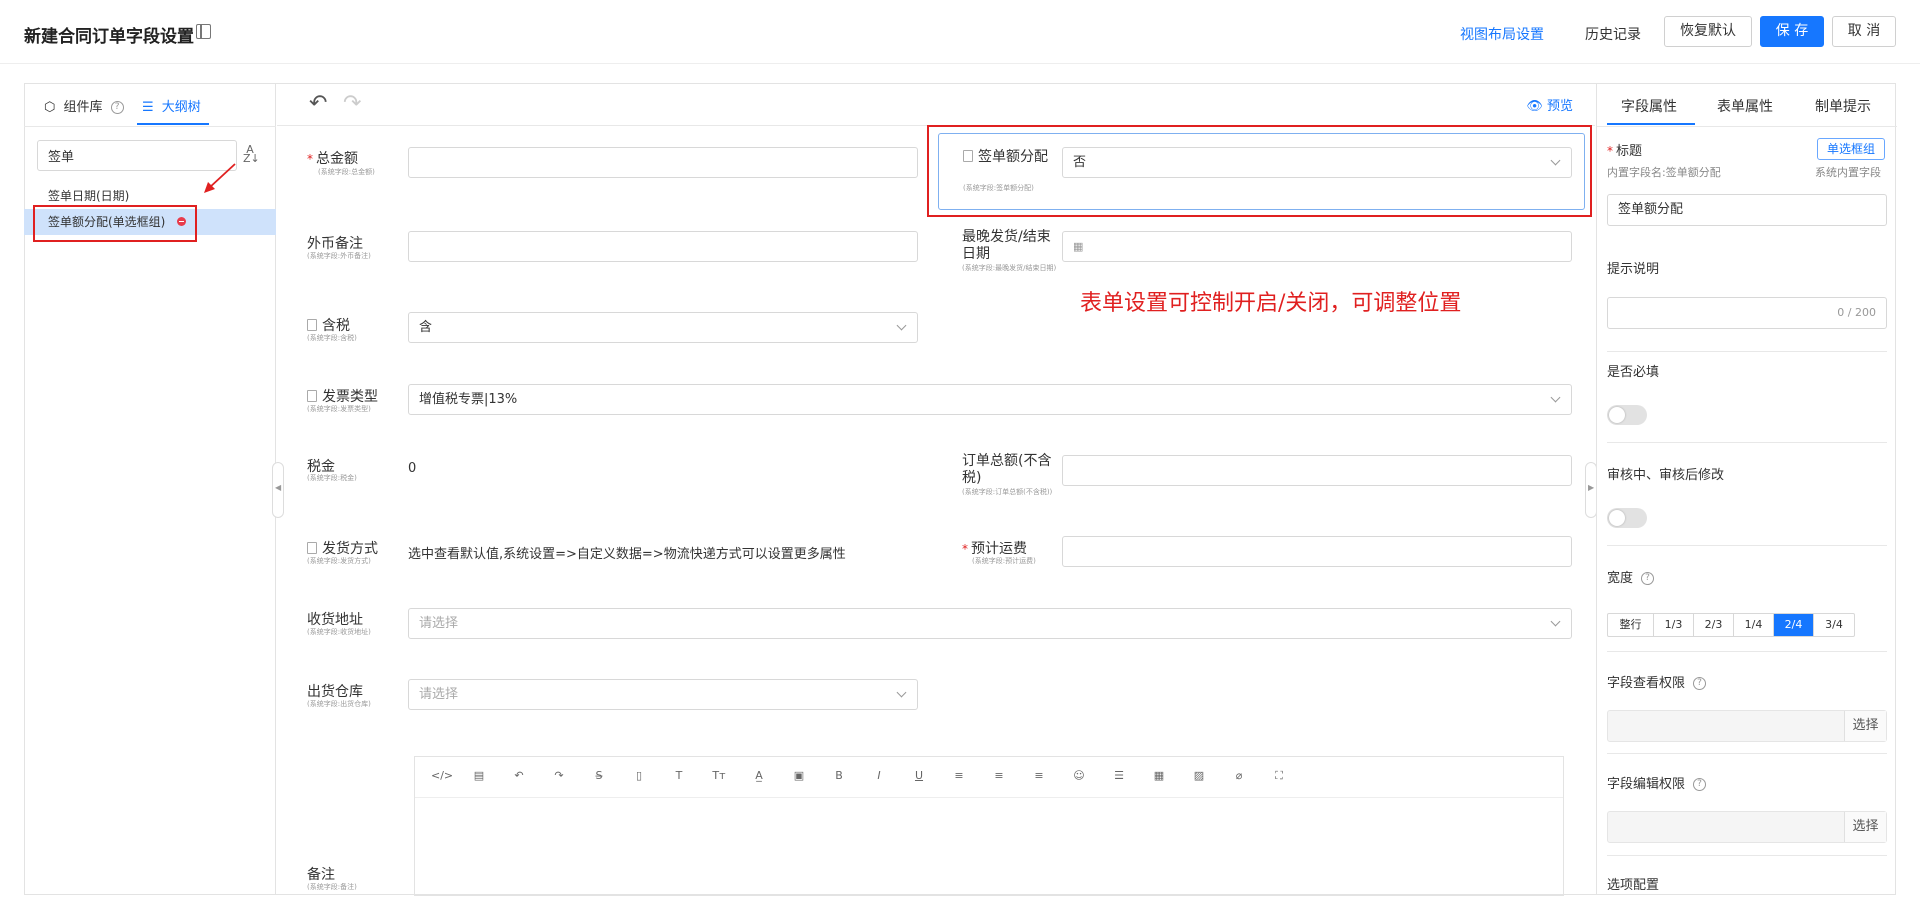  Describe the element at coordinates (1865, 726) in the screenshot. I see `view-permission-choose-button: 选择` at that location.